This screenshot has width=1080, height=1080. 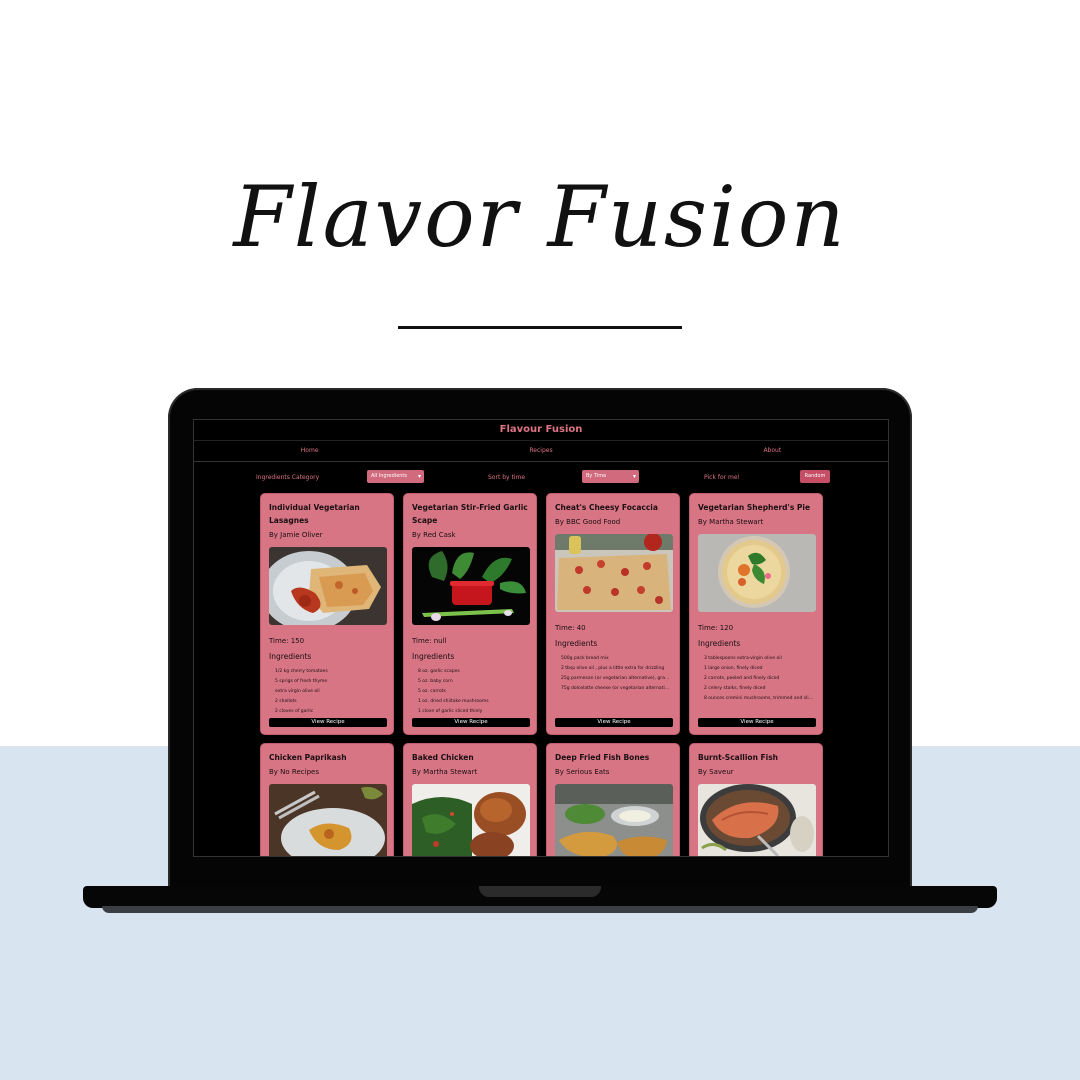 I want to click on recipe-author: By BBC Good Food, so click(x=588, y=522).